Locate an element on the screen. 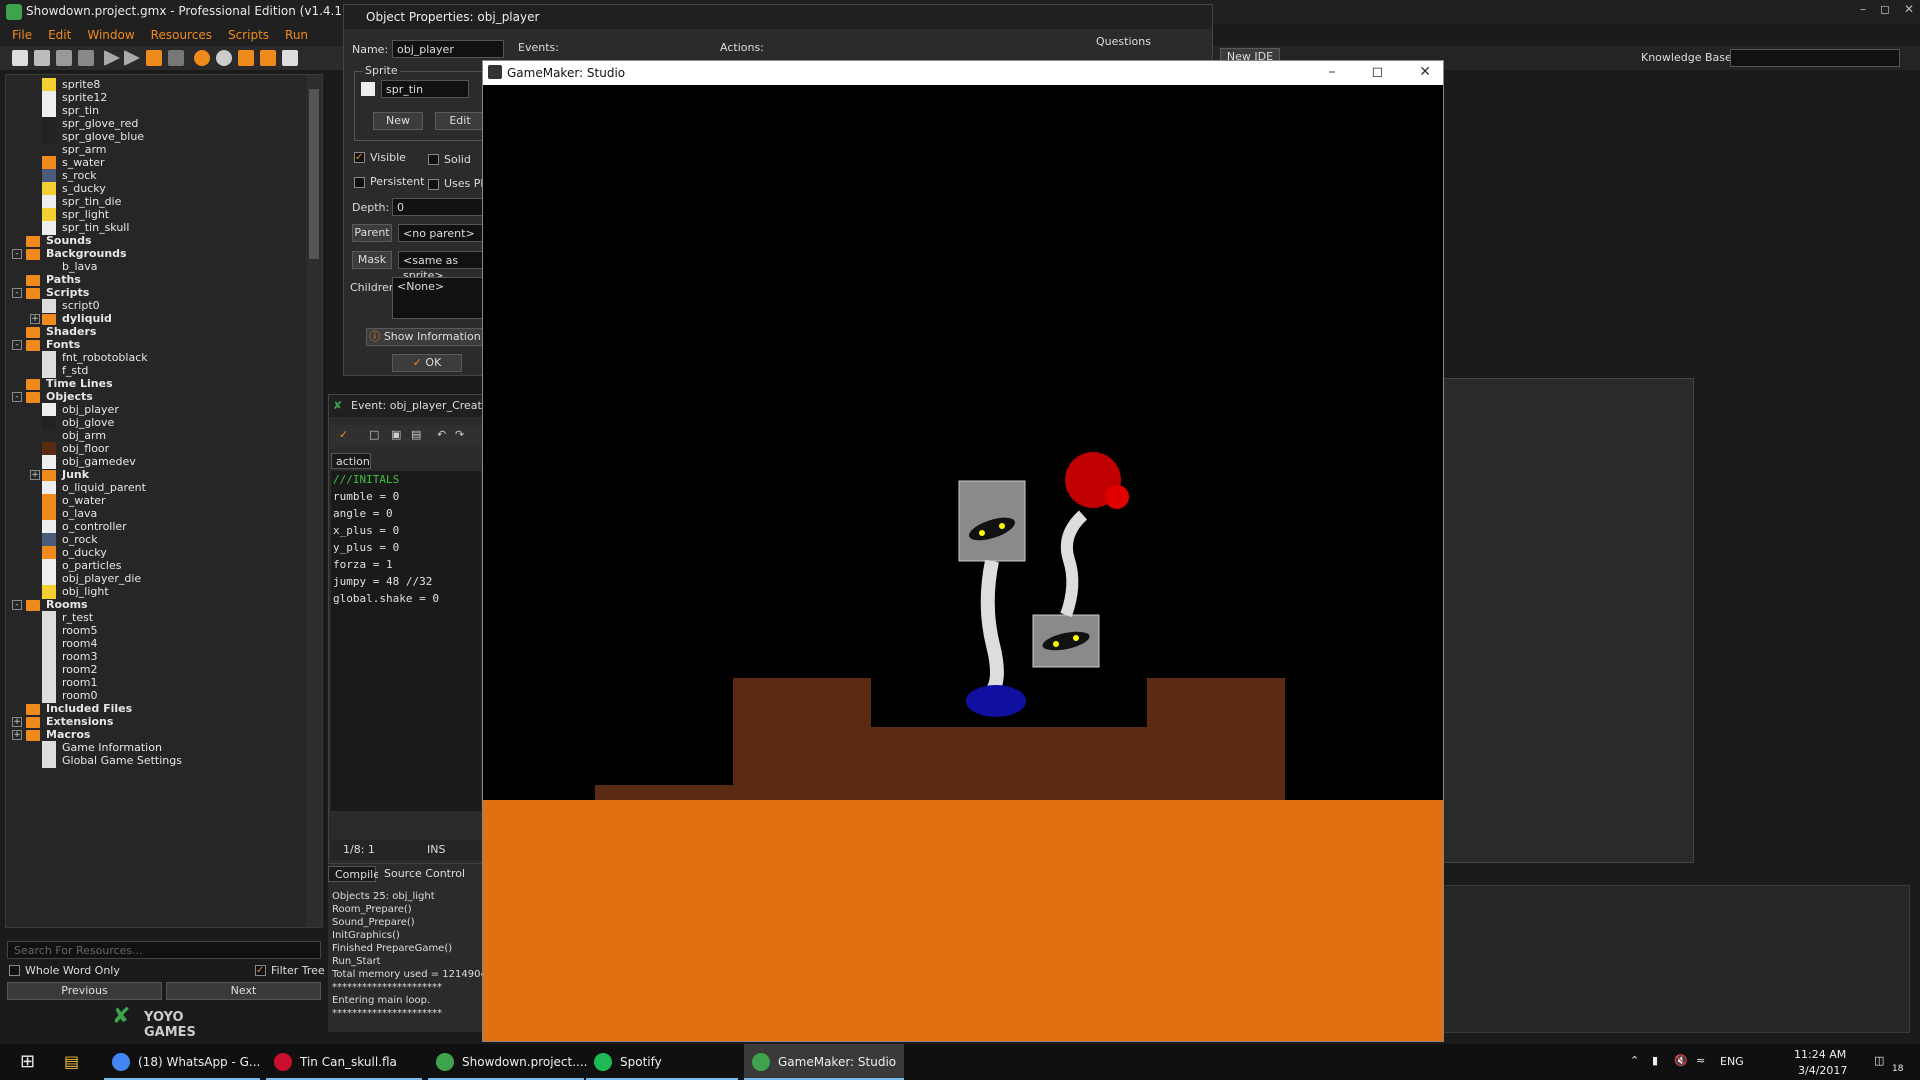 Image resolution: width=1920 pixels, height=1080 pixels. uses-physics-checkbox is located at coordinates (433, 184).